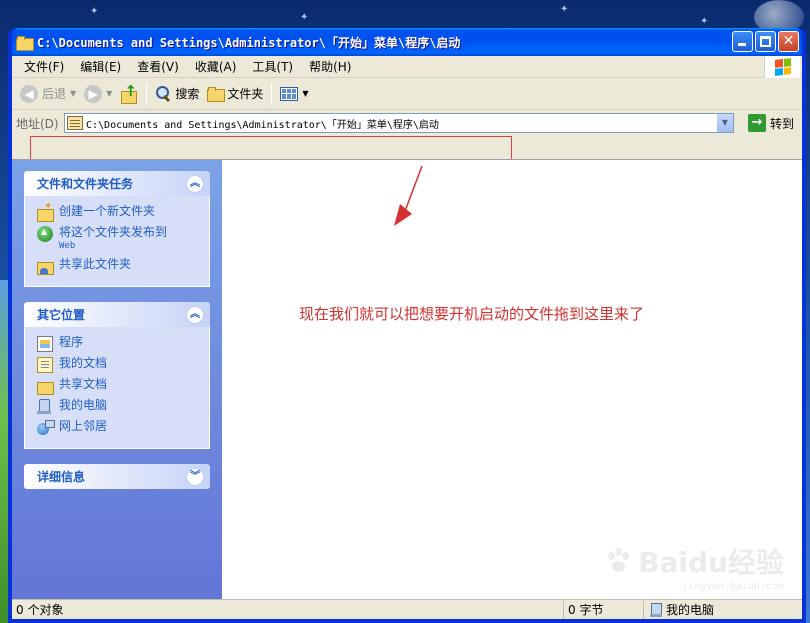 The height and width of the screenshot is (623, 810). I want to click on task-new-folder: 创建一个新文件夹, so click(118, 211).